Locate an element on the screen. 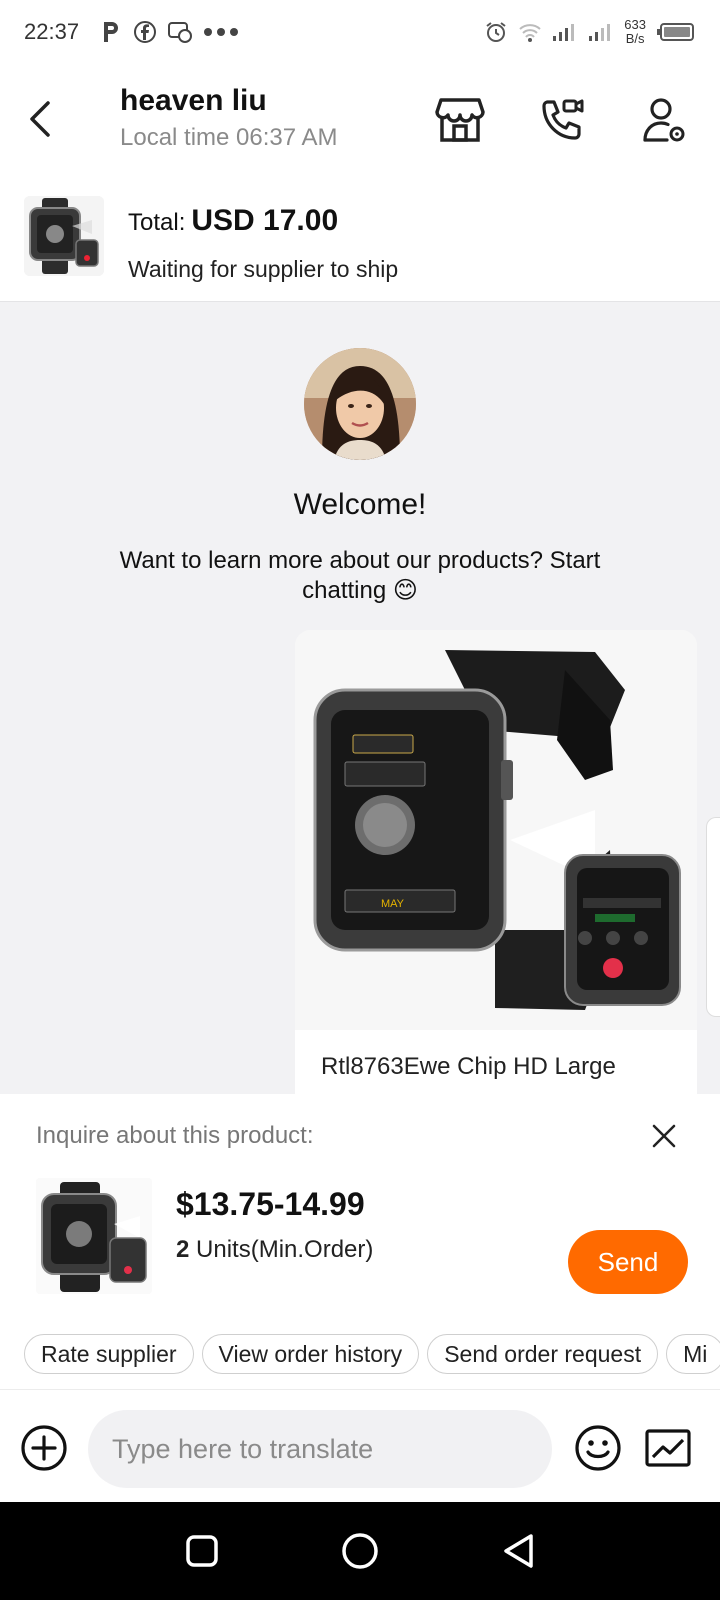 The width and height of the screenshot is (720, 1600). home-icon is located at coordinates (360, 1551).